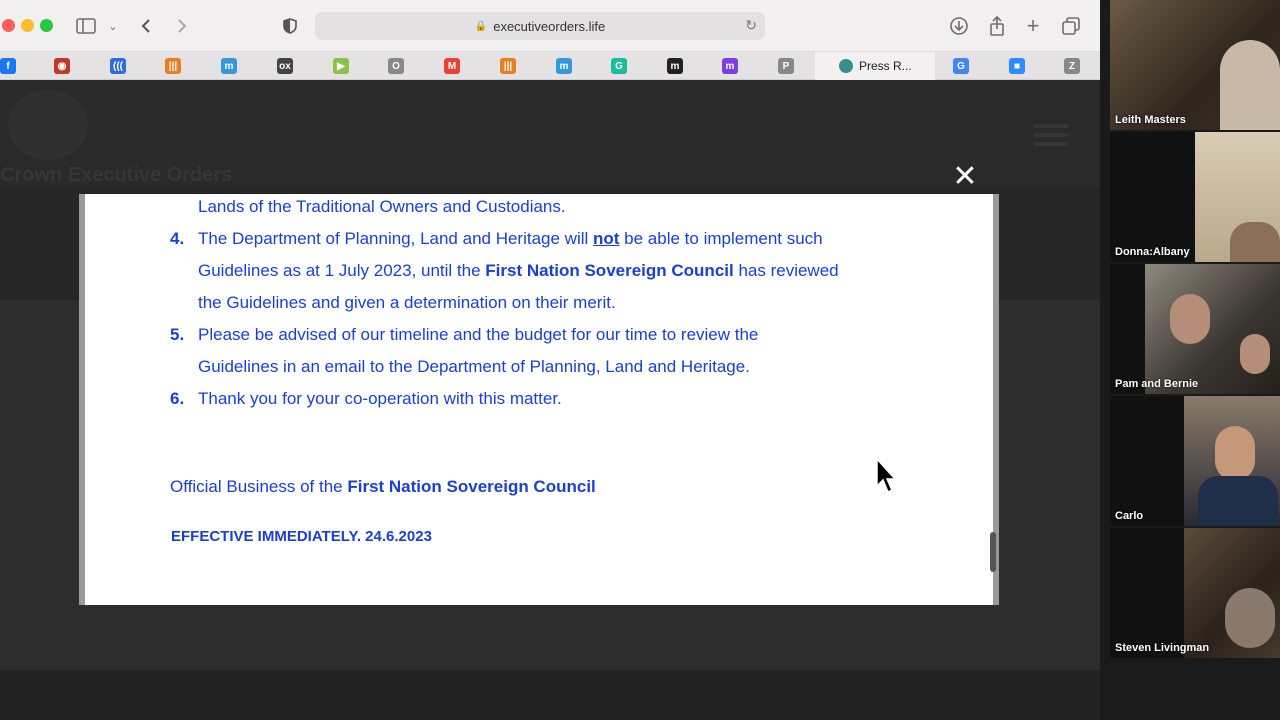  What do you see at coordinates (481, 26) in the screenshot?
I see `lock-icon: 🔒` at bounding box center [481, 26].